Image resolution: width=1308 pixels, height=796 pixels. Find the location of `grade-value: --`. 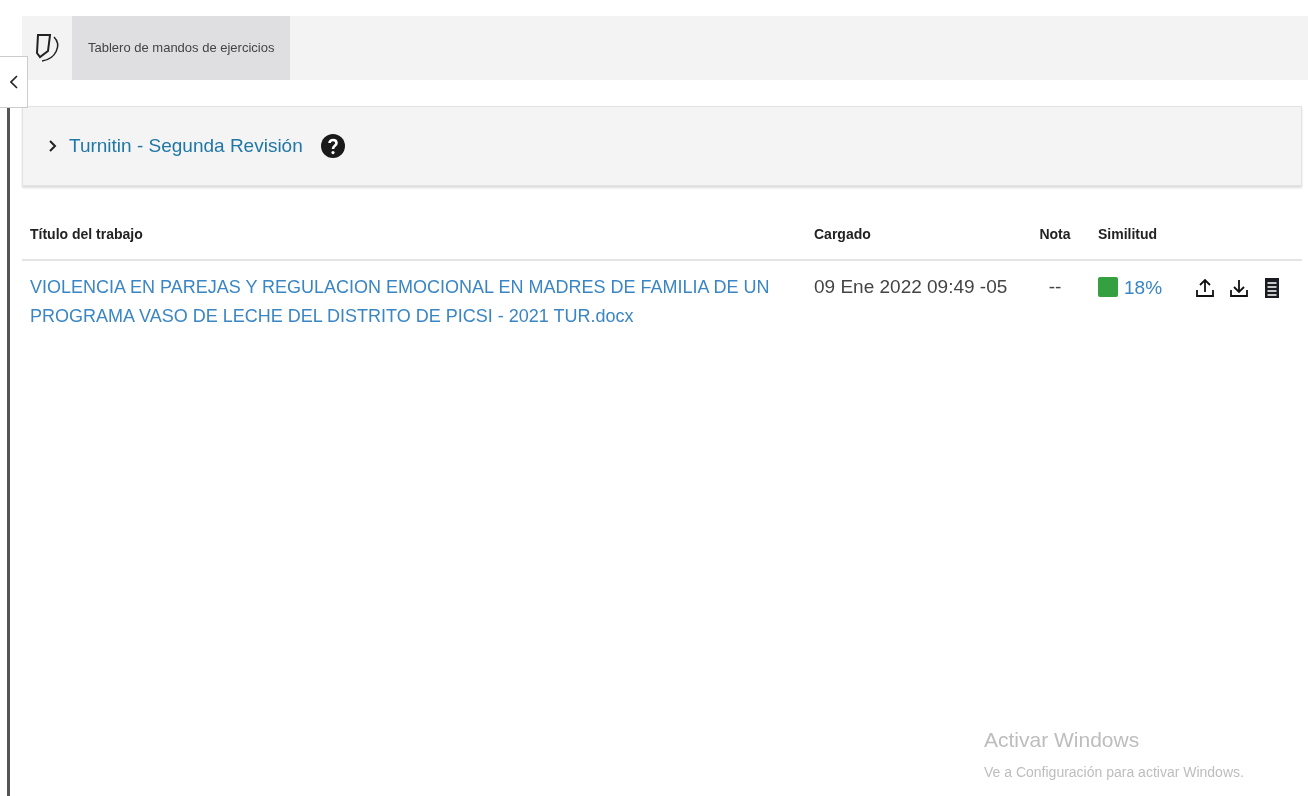

grade-value: -- is located at coordinates (1055, 286).